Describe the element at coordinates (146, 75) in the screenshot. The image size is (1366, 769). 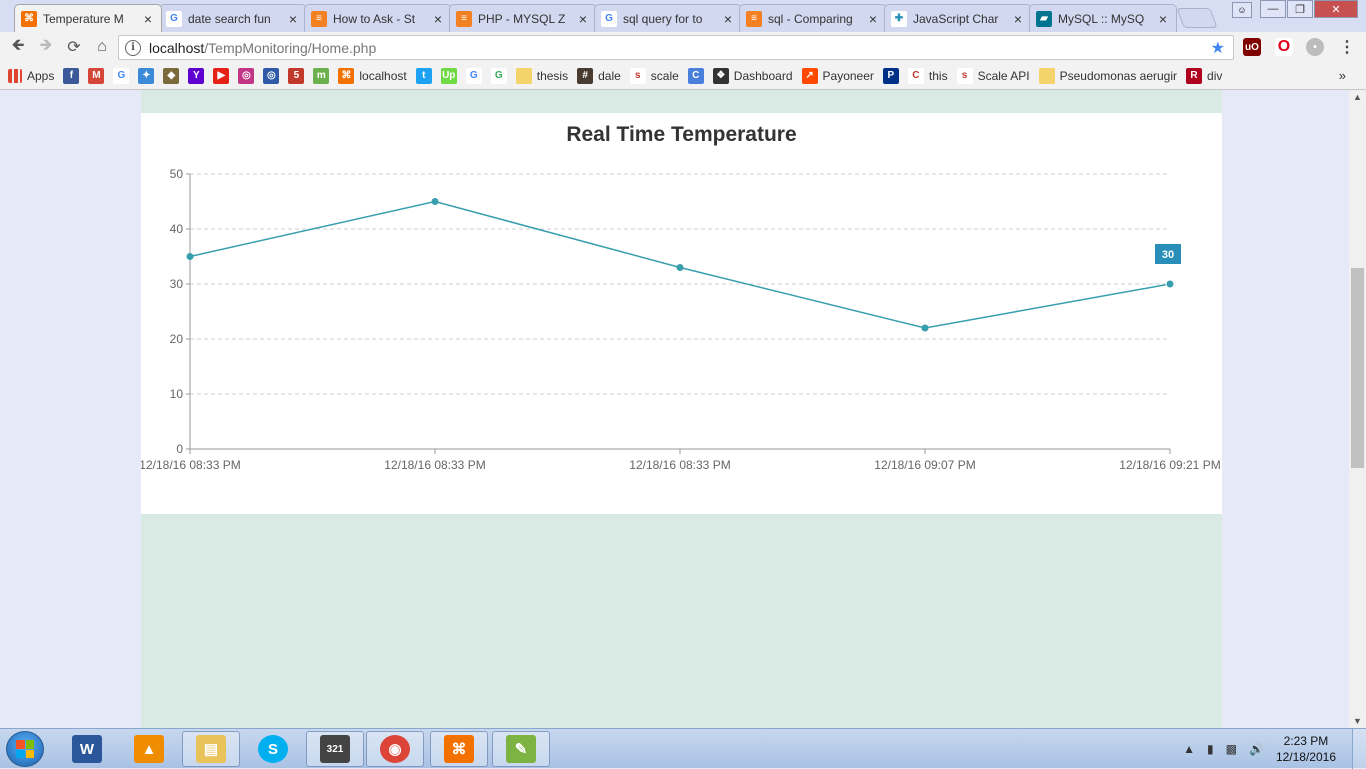
I see `bookmark-4: ✦` at that location.